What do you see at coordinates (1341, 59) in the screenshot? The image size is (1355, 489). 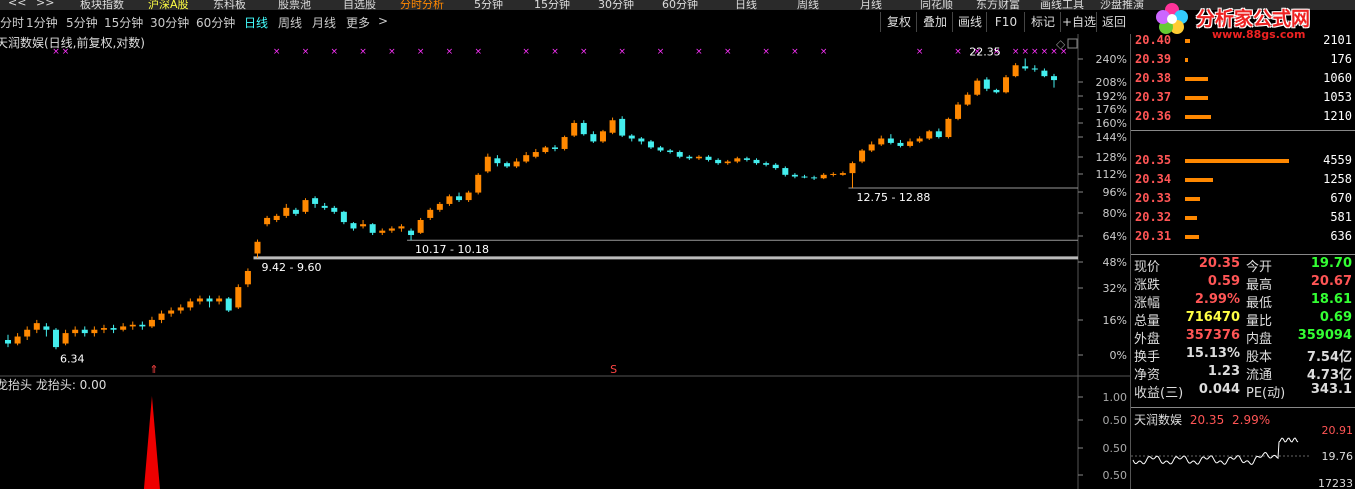 I see `orderbook-volume: 176` at bounding box center [1341, 59].